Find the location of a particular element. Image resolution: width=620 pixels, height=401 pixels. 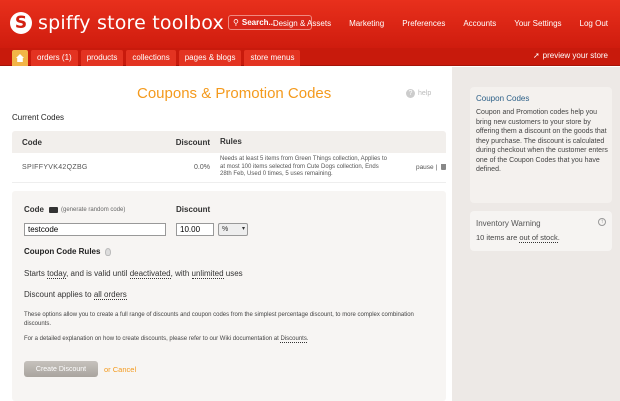

create-discount-button: Create Discount is located at coordinates (61, 369).